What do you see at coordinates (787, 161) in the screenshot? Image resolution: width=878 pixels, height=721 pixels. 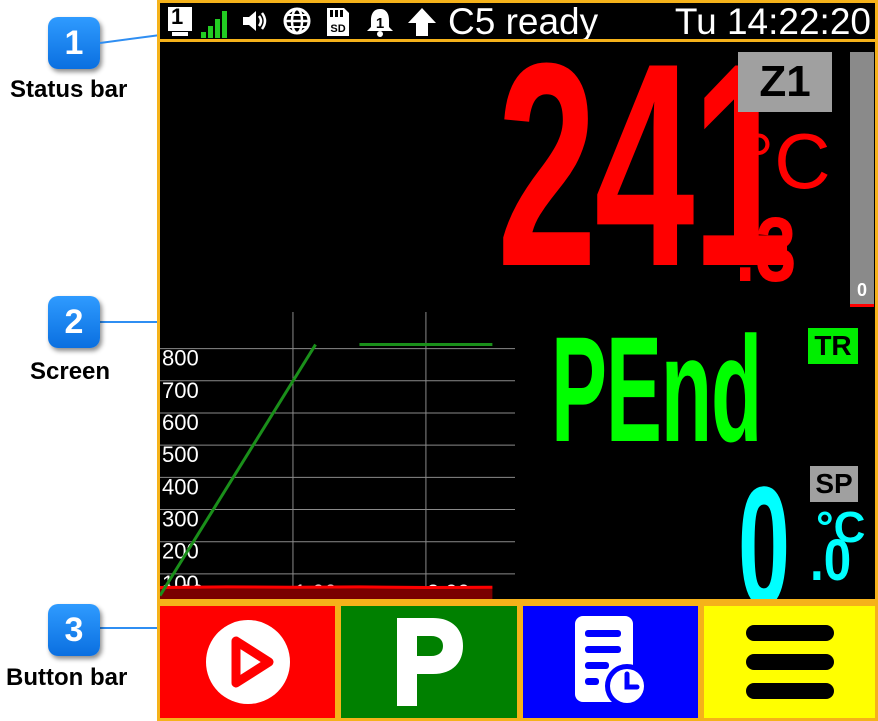 I see `process-value-unit: °C` at bounding box center [787, 161].